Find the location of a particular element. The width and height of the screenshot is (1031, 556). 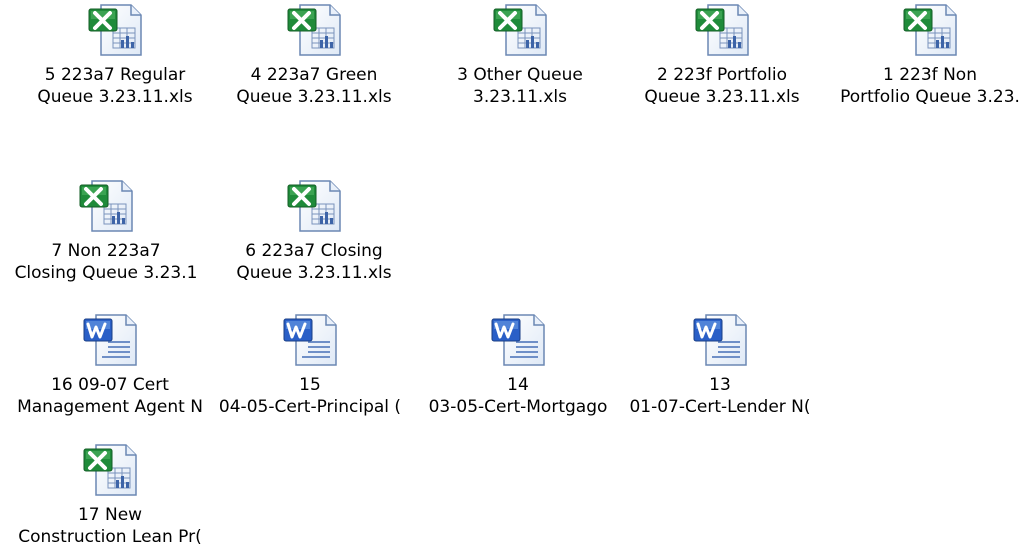

file-label: 17 New Construction Lean Pr( is located at coordinates (110, 526).